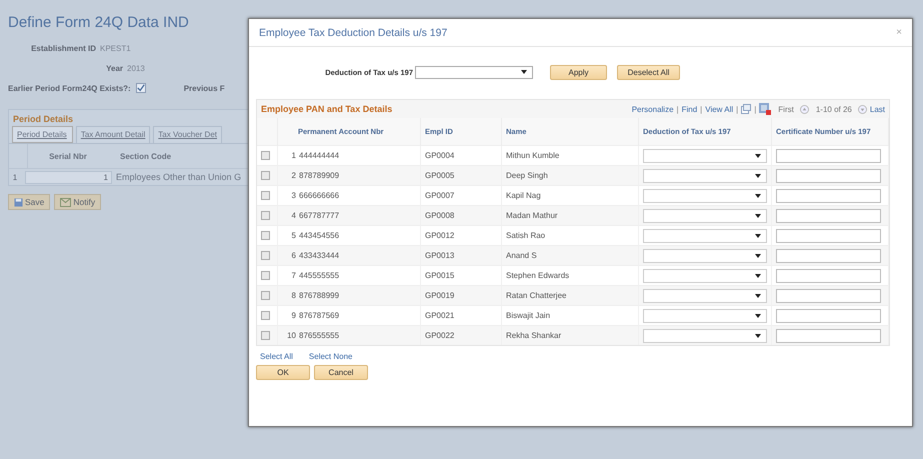  What do you see at coordinates (319, 335) in the screenshot?
I see `table-cell: 876555555` at bounding box center [319, 335].